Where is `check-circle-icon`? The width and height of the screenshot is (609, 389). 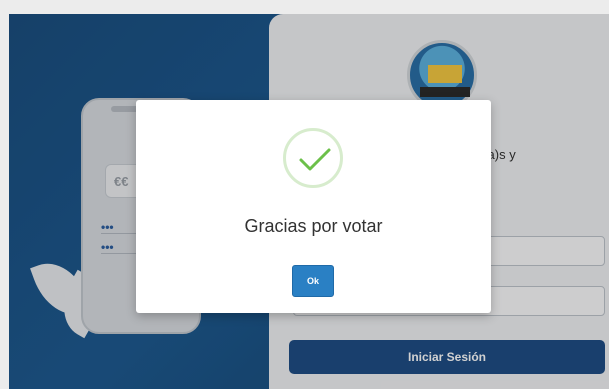
check-circle-icon is located at coordinates (313, 158).